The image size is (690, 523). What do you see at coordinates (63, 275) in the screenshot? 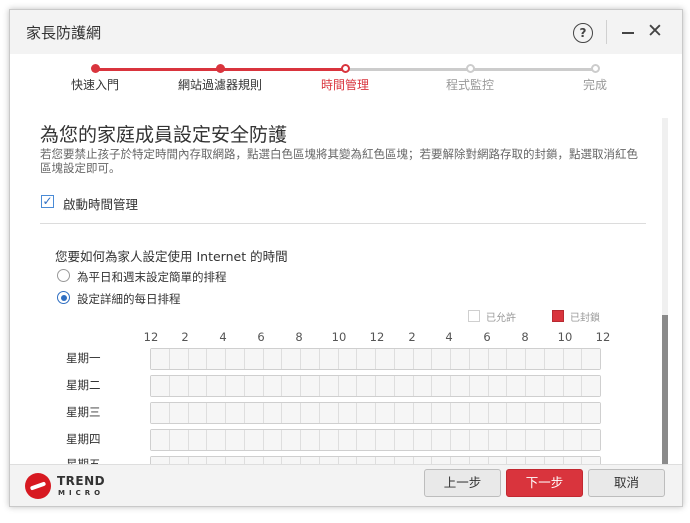
I see `simple-schedule-radio` at bounding box center [63, 275].